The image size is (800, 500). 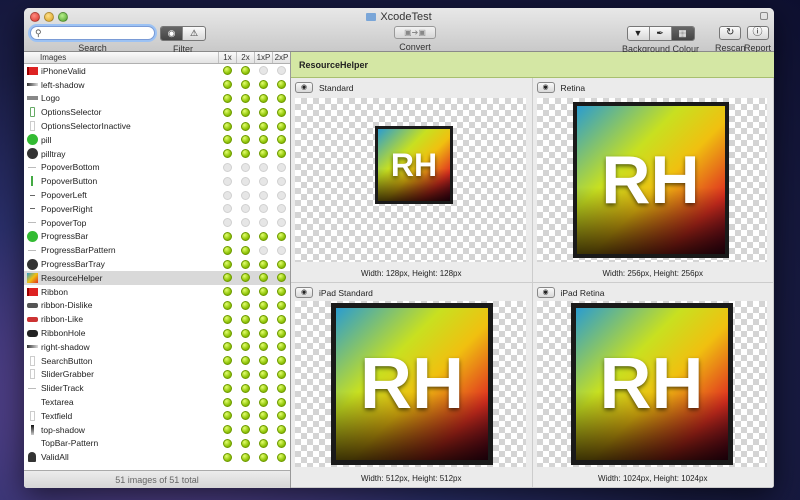 I want to click on list-item: SearchButton, so click(x=157, y=361).